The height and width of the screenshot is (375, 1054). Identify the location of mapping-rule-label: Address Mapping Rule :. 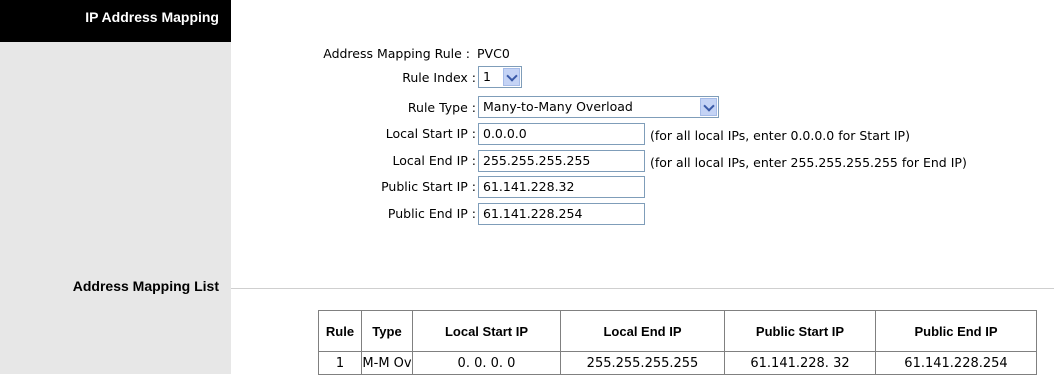
(396, 53).